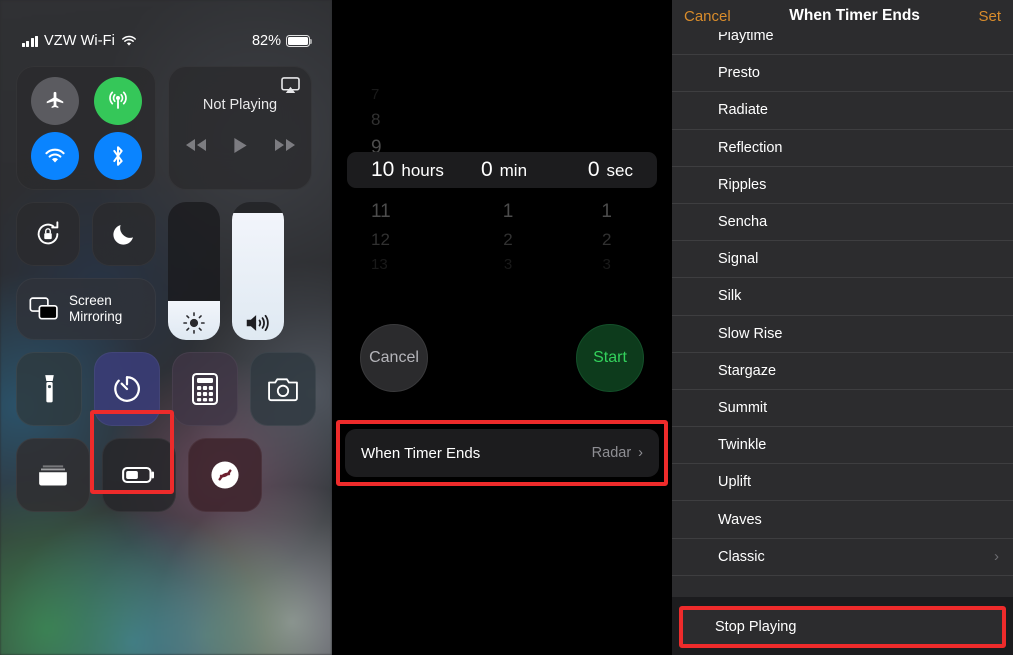 This screenshot has height=655, width=1013. I want to click on sound-list-item-label: Radiate, so click(743, 110).